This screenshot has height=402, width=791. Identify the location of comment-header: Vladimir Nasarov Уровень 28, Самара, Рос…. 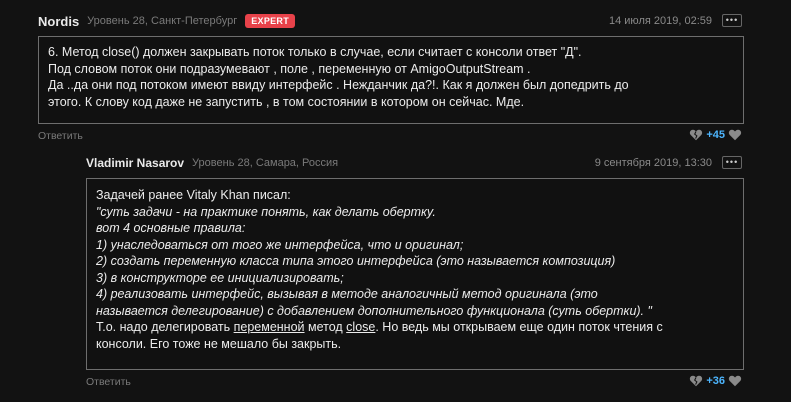
(415, 163).